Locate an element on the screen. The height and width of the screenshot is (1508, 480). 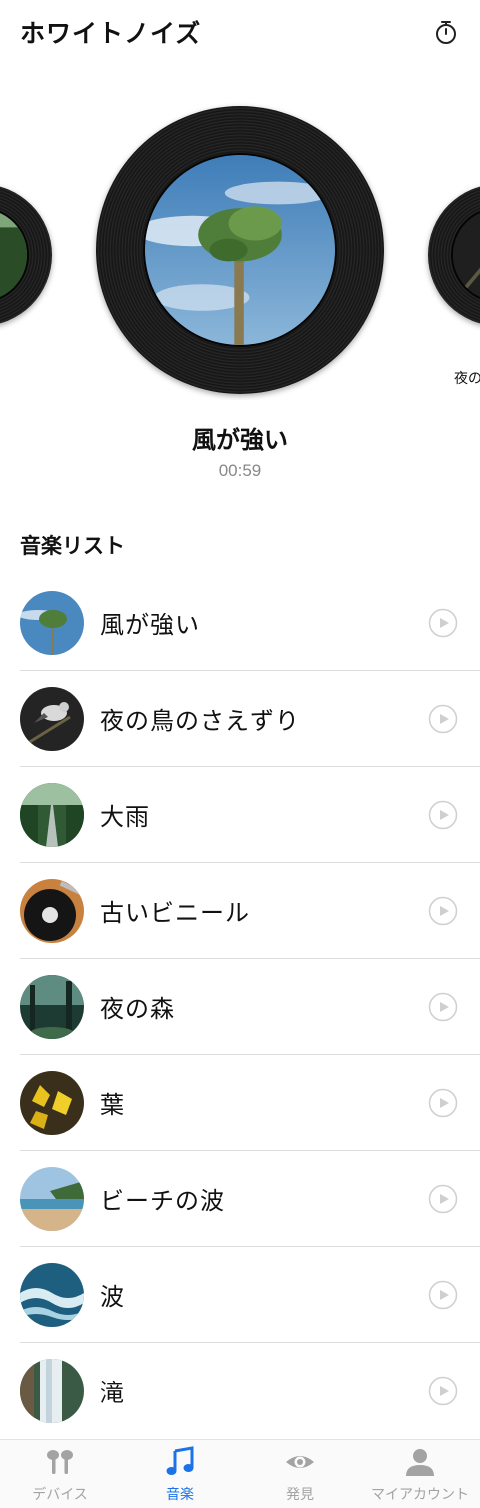
list-item: 葉 is located at coordinates (240, 1103).